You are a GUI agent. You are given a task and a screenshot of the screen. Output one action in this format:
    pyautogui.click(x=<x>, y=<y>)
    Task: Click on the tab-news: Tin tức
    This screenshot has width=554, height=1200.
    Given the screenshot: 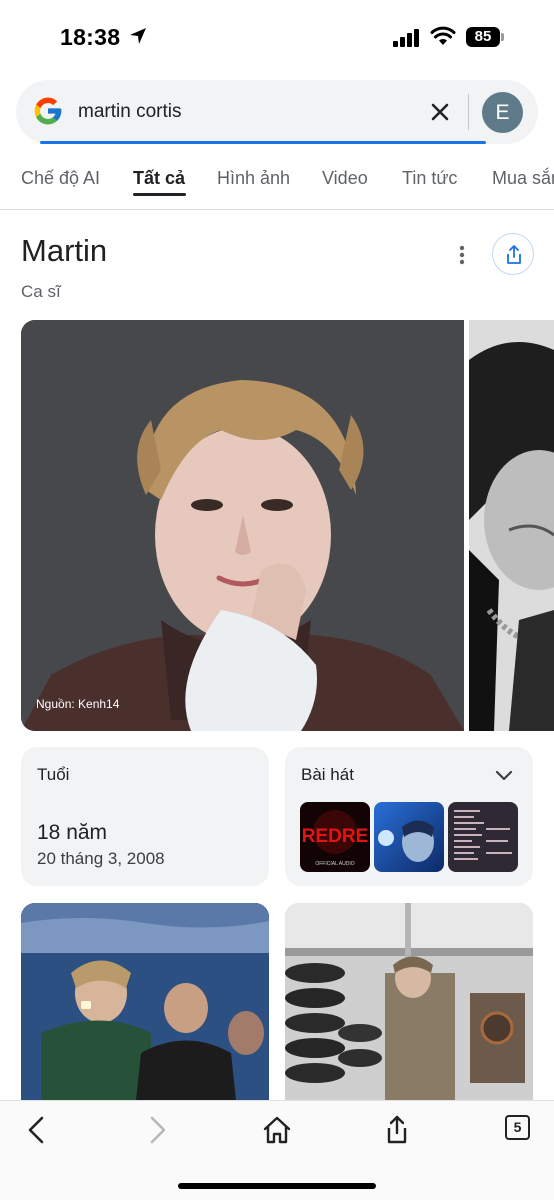 What is the action you would take?
    pyautogui.click(x=429, y=178)
    